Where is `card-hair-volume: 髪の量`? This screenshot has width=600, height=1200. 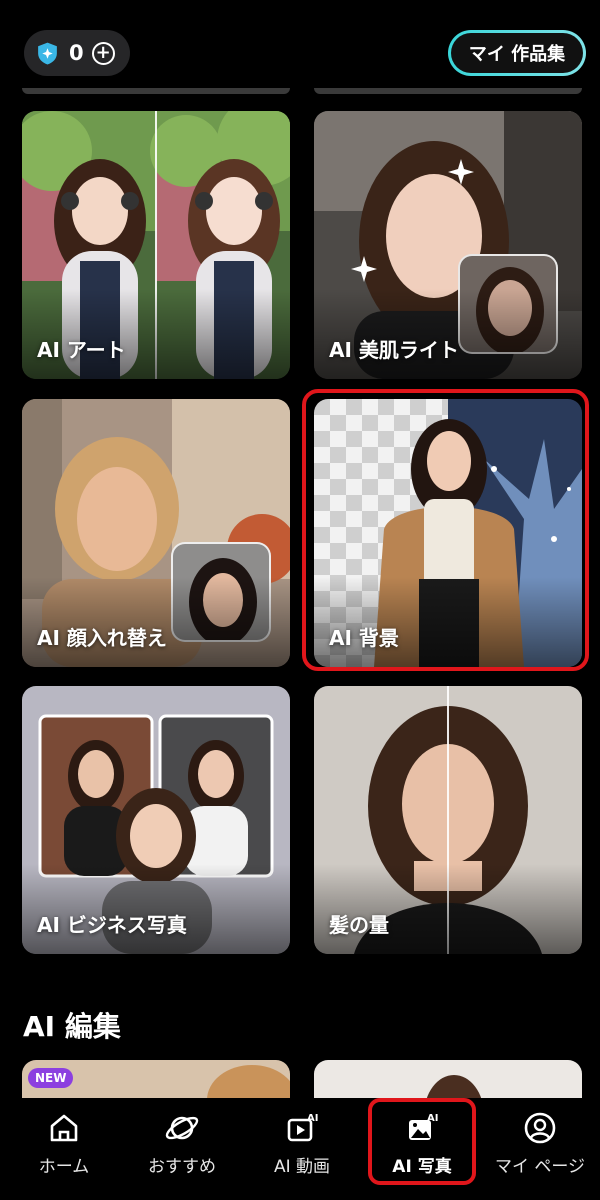 card-hair-volume: 髪の量 is located at coordinates (448, 820).